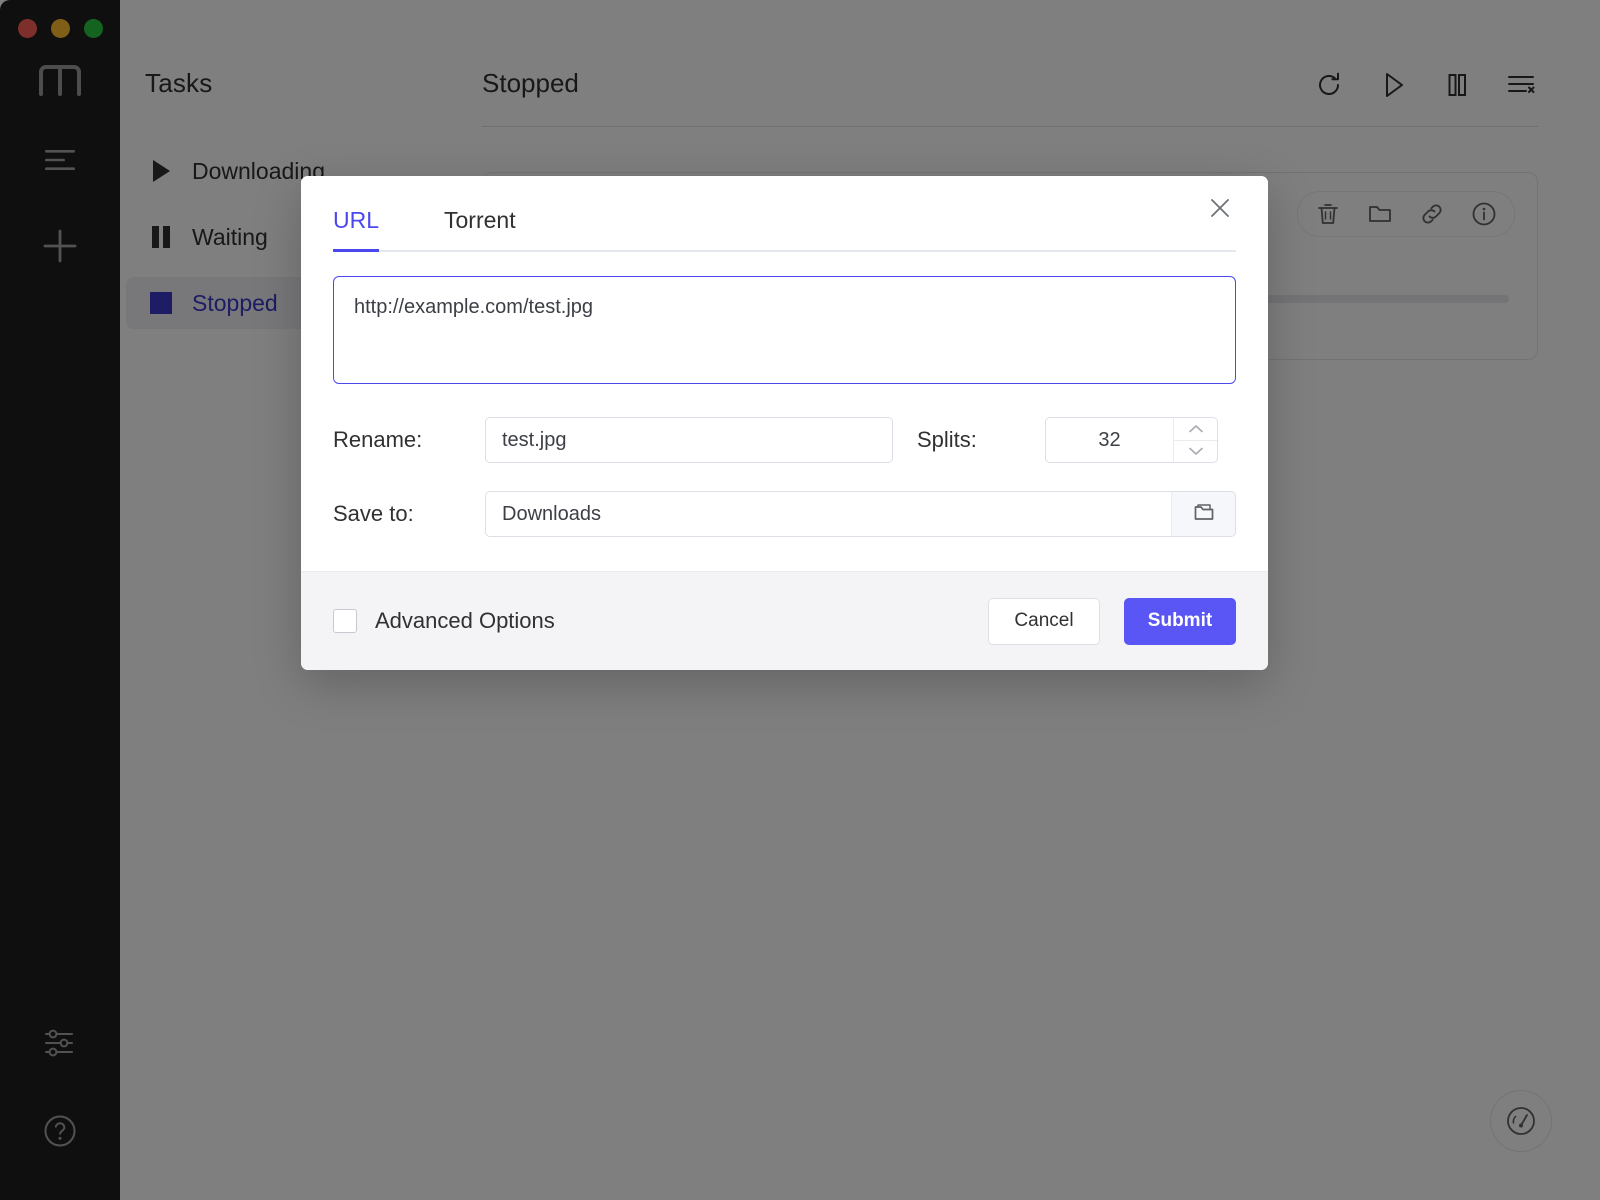 The image size is (1600, 1200). I want to click on dialog-footer: Advanced Options Cancel Submit, so click(784, 620).